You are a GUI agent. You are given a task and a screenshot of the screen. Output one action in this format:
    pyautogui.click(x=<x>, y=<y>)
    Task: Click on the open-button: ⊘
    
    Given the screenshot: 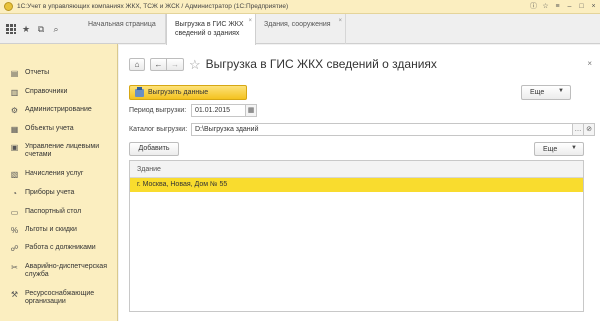 What is the action you would take?
    pyautogui.click(x=589, y=129)
    